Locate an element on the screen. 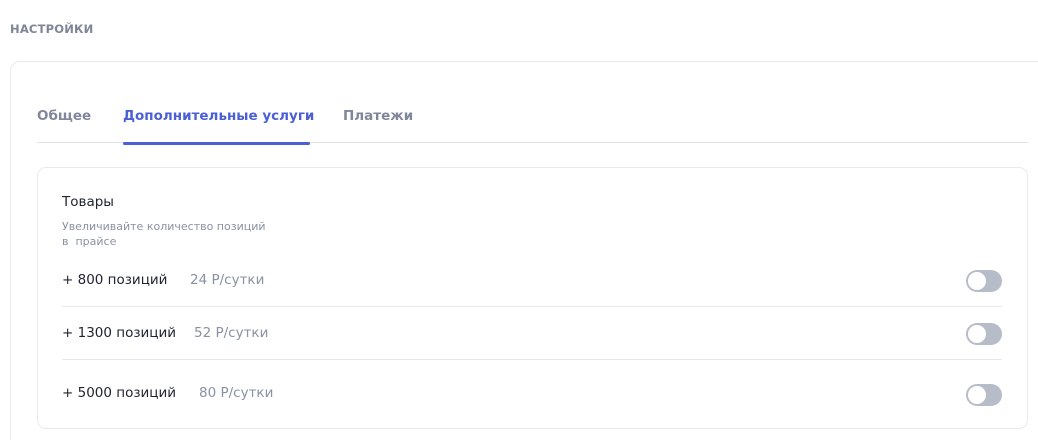 This screenshot has height=440, width=1038. tab-general: Общее is located at coordinates (64, 124).